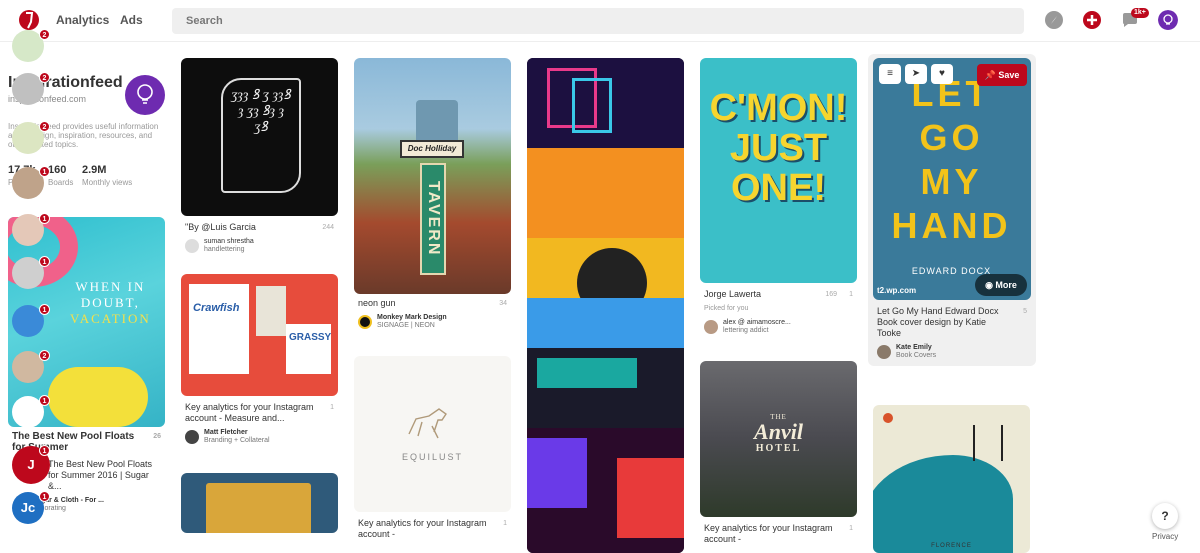 The height and width of the screenshot is (553, 1200). What do you see at coordinates (1009, 75) in the screenshot?
I see `save-label: Save` at bounding box center [1009, 75].